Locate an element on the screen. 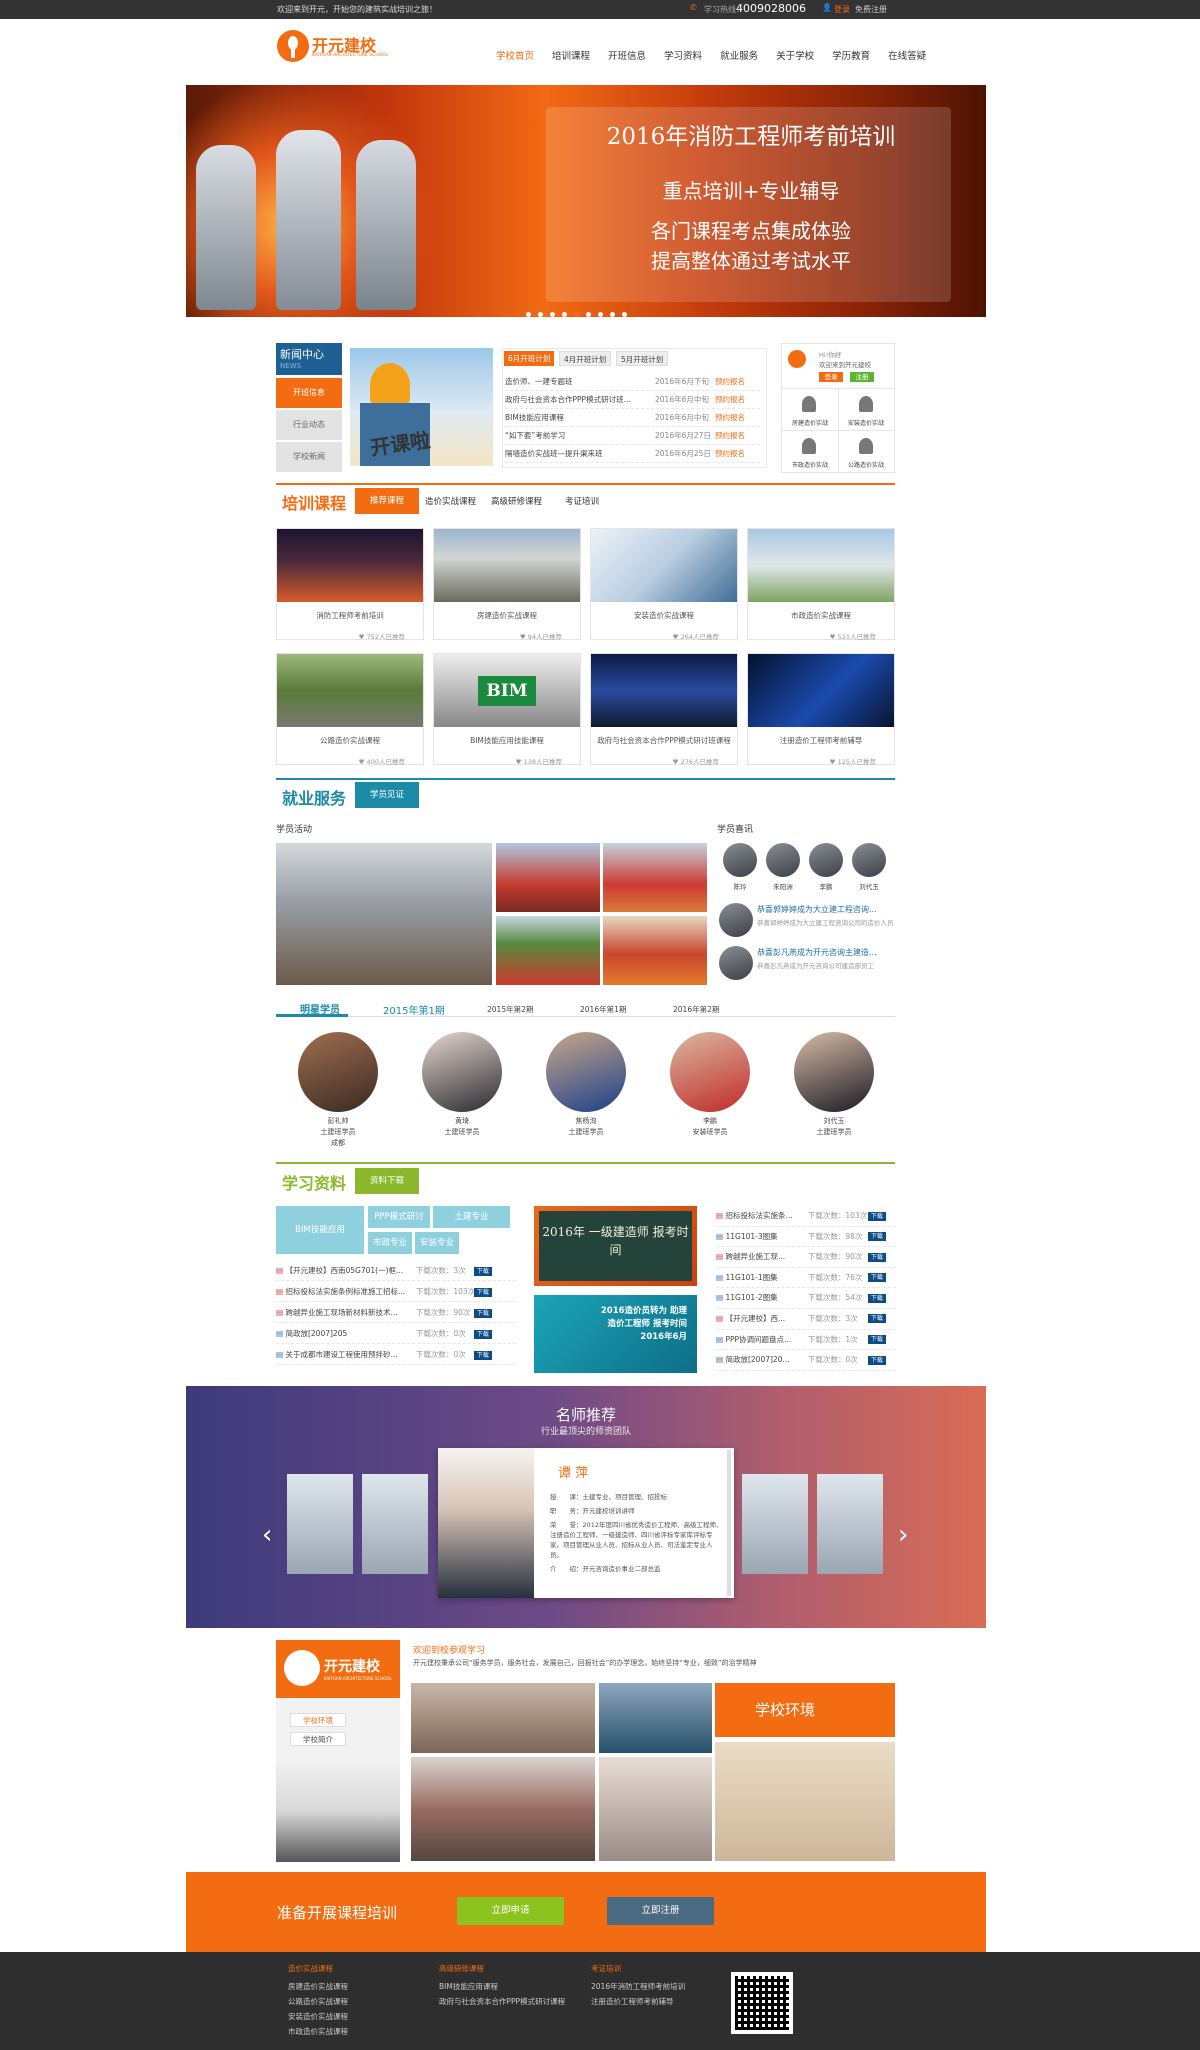 Image resolution: width=1200 pixels, height=2050 pixels. nav-qa: 在线答疑 is located at coordinates (907, 56).